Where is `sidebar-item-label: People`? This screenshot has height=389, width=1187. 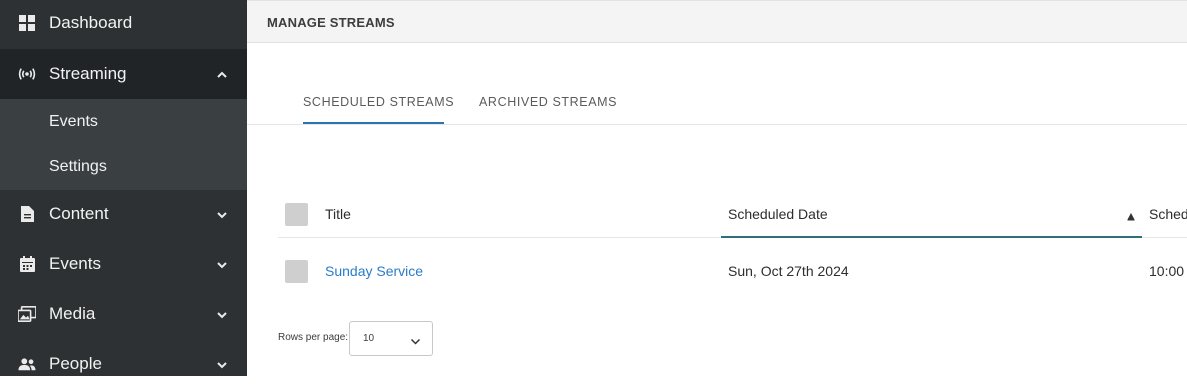 sidebar-item-label: People is located at coordinates (75, 363).